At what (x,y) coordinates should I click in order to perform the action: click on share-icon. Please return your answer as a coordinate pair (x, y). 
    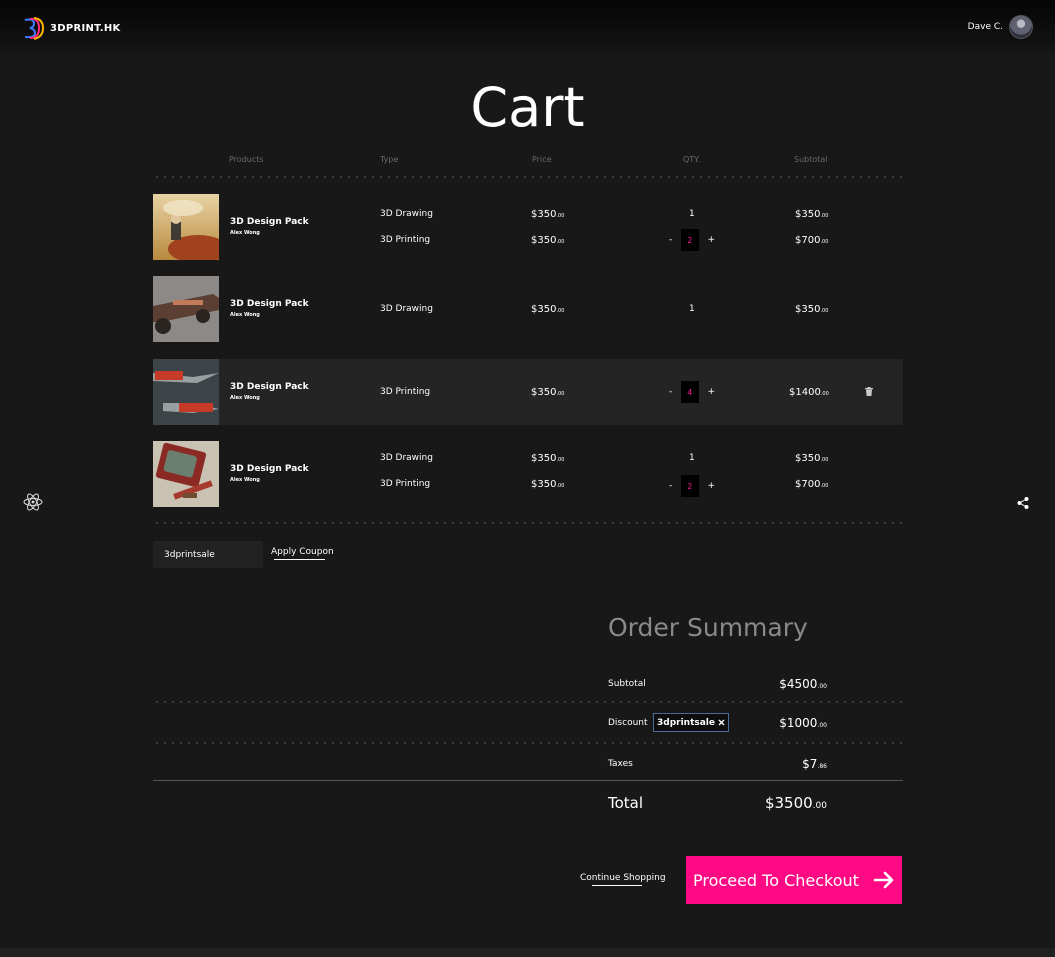
    Looking at the image, I should click on (1023, 503).